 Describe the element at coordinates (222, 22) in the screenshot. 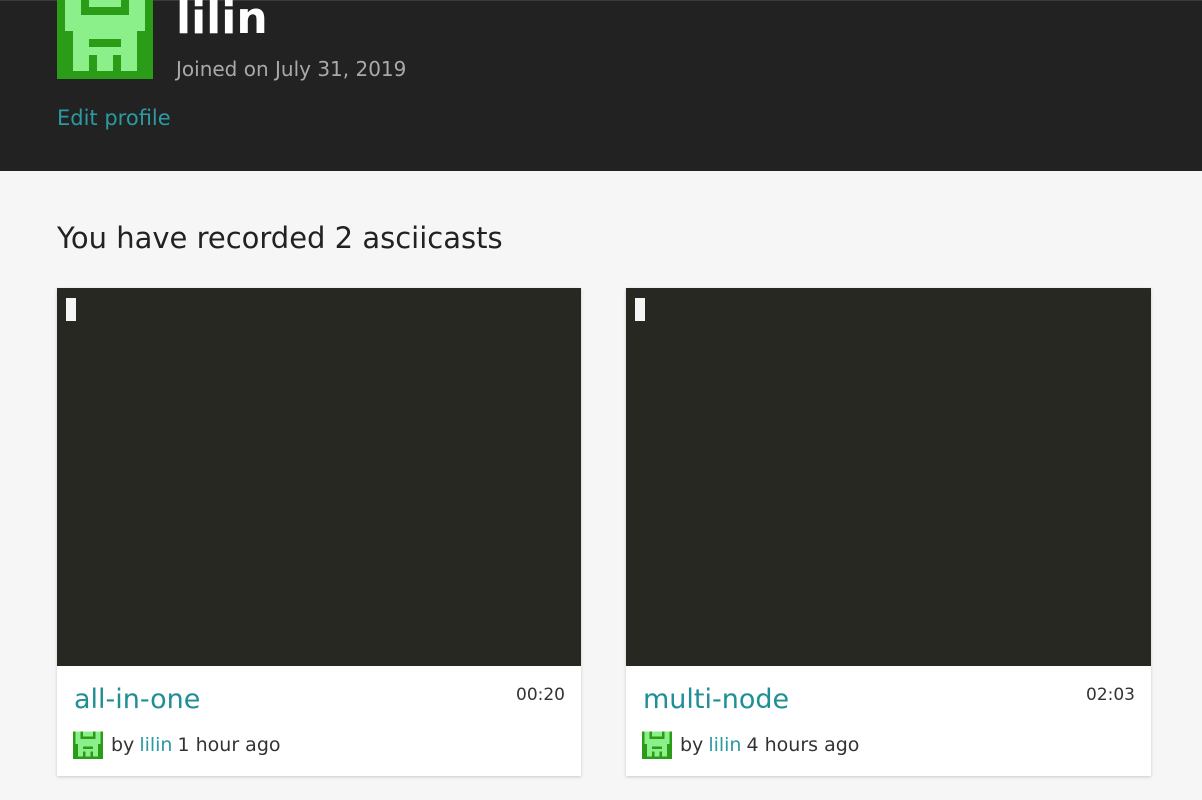

I see `profile-username: lilin` at that location.